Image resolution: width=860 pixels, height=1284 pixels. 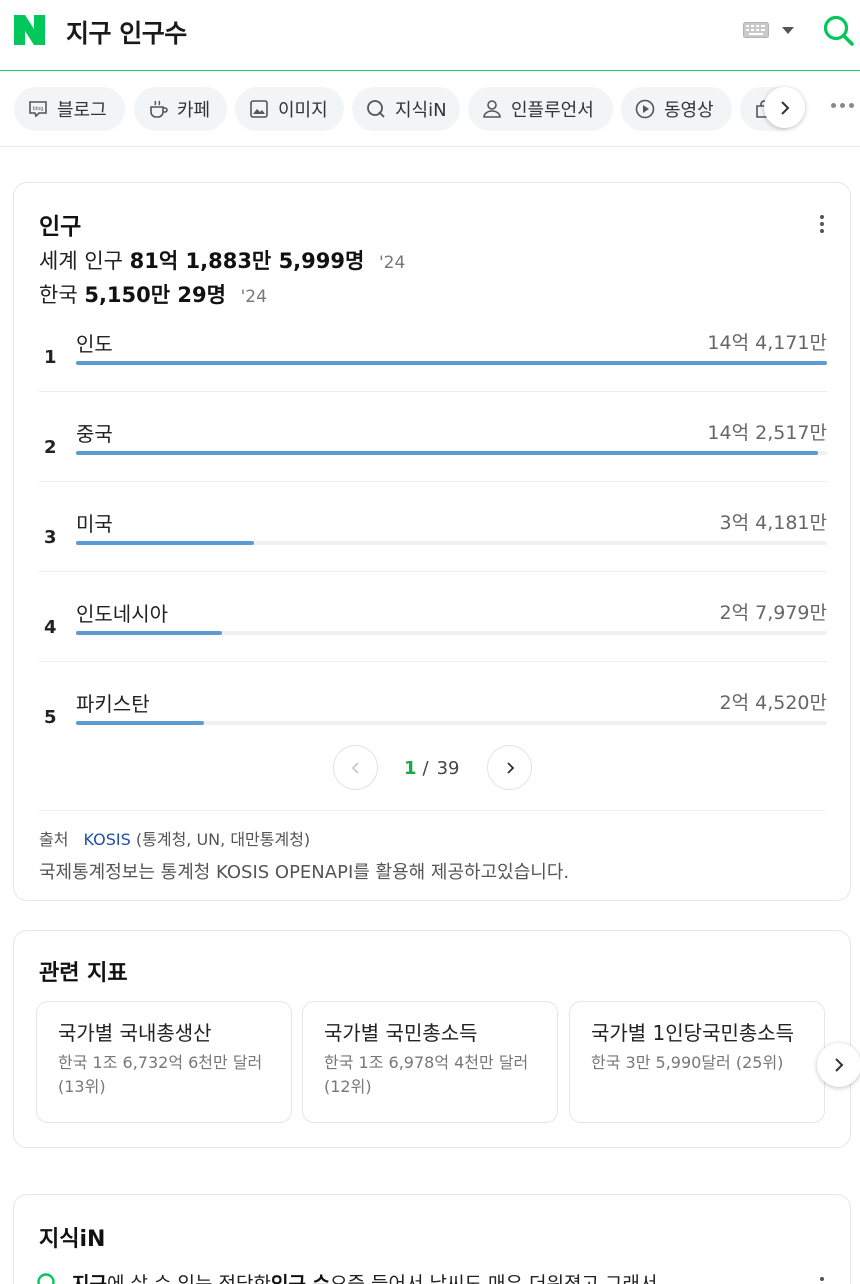 I want to click on kin-text: 요즘 들어서 날씨도 매우 더워졌고 그래서, so click(x=494, y=1278).